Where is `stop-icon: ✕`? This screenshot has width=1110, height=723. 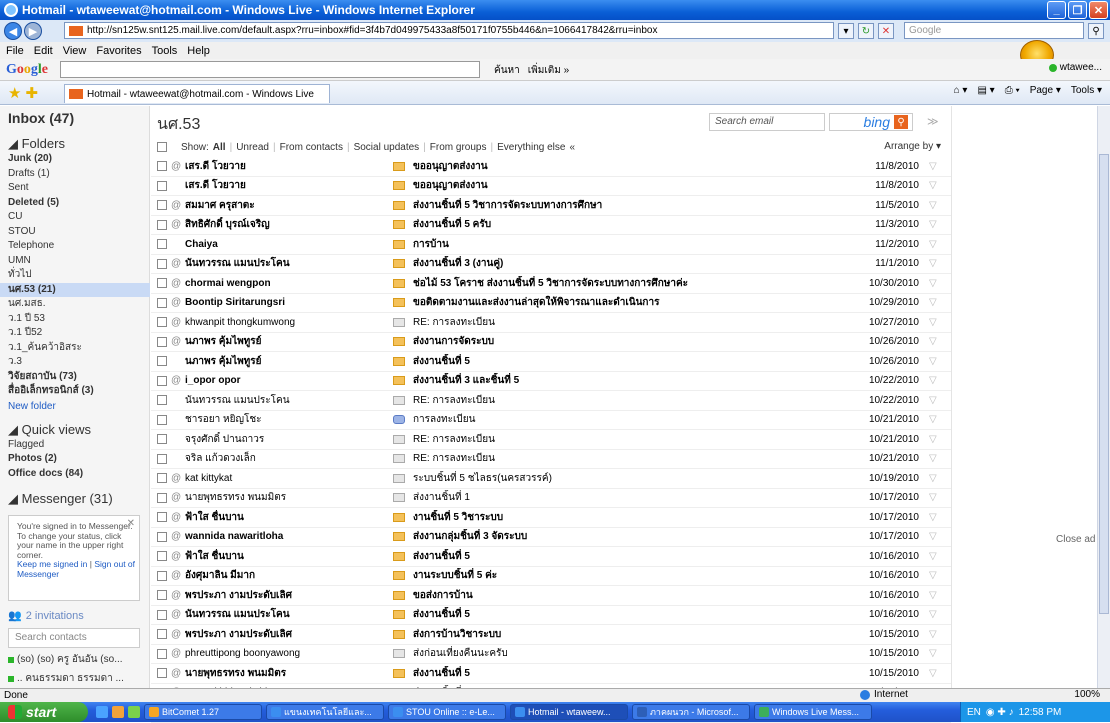
stop-icon: ✕ is located at coordinates (886, 31).